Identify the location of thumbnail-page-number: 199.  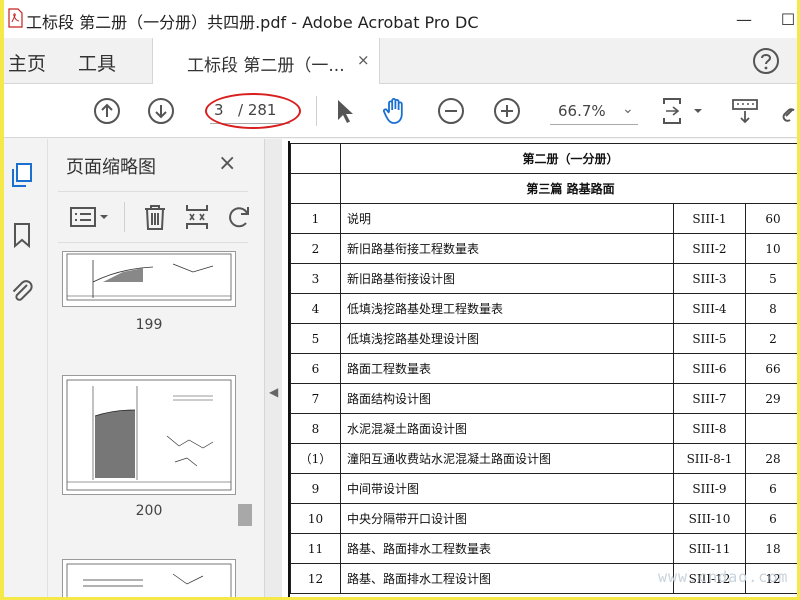
(149, 325).